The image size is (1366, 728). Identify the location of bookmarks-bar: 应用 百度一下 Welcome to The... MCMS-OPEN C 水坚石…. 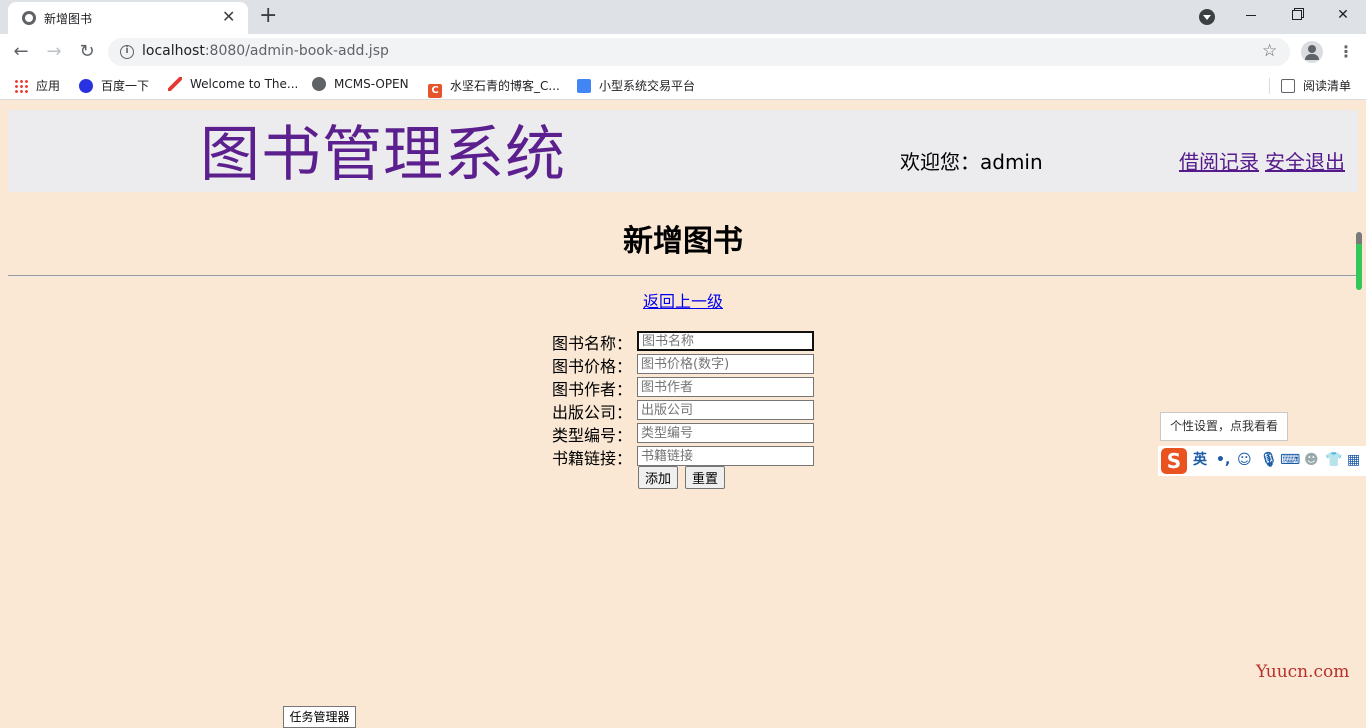
(683, 85).